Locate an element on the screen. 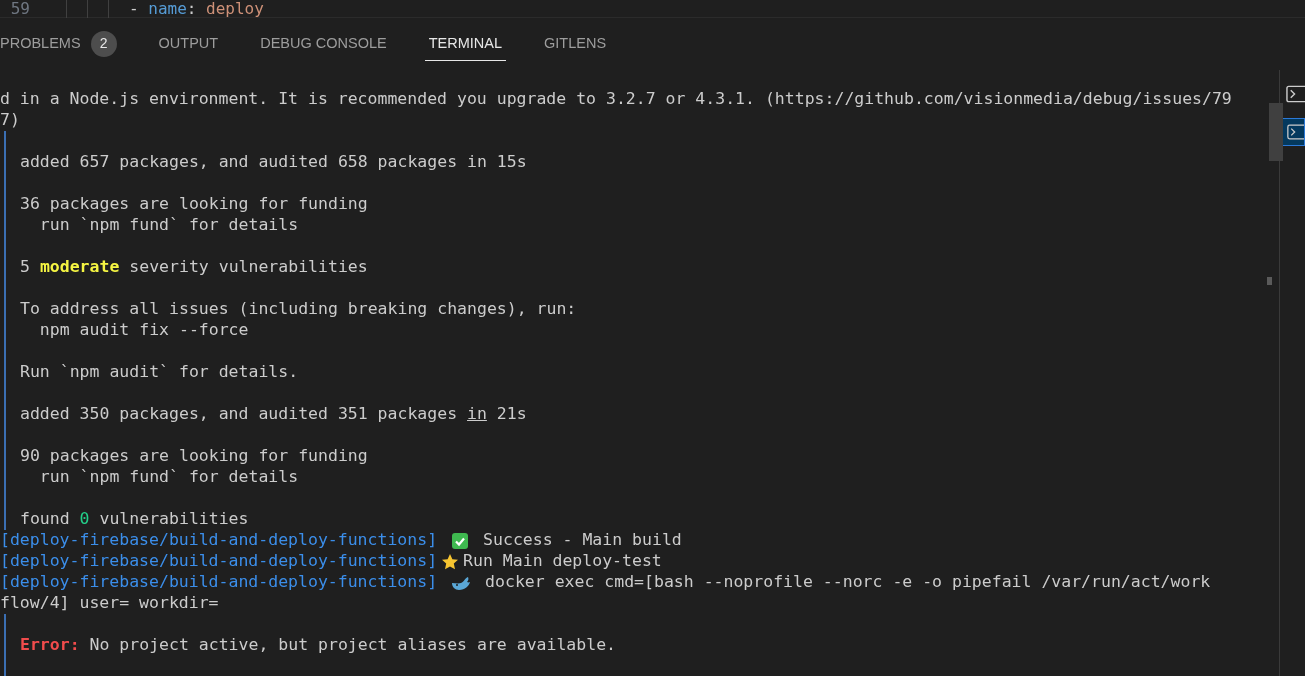  terminal-text: npm audit fix --force is located at coordinates (143, 330).